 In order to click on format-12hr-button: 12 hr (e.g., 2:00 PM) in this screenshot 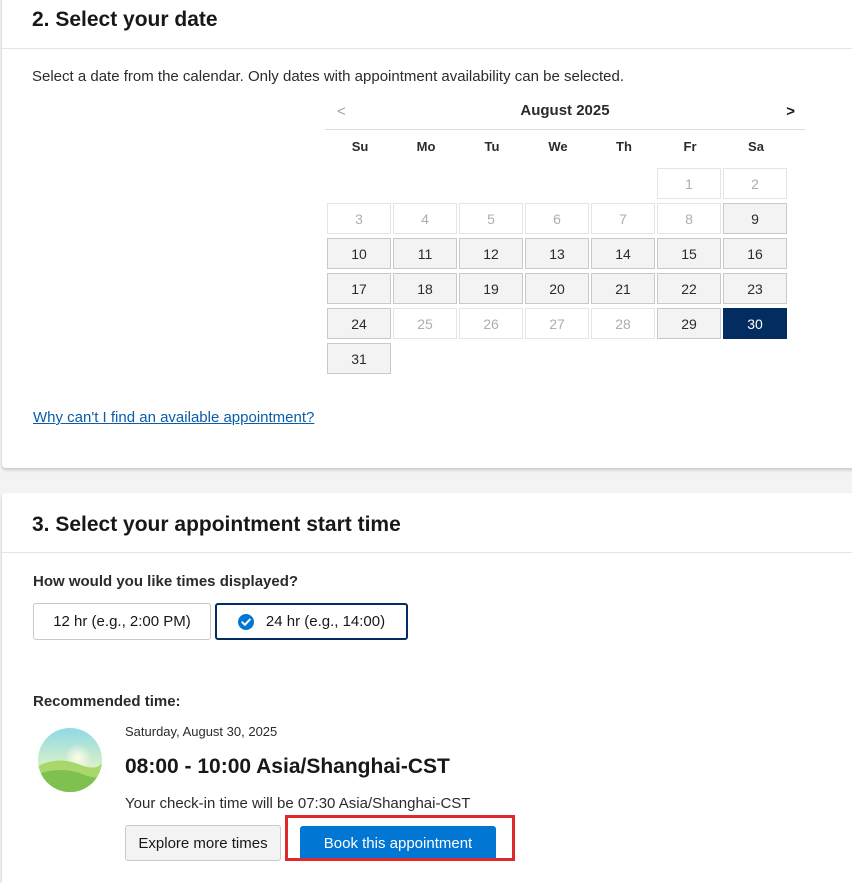, I will do `click(122, 621)`.